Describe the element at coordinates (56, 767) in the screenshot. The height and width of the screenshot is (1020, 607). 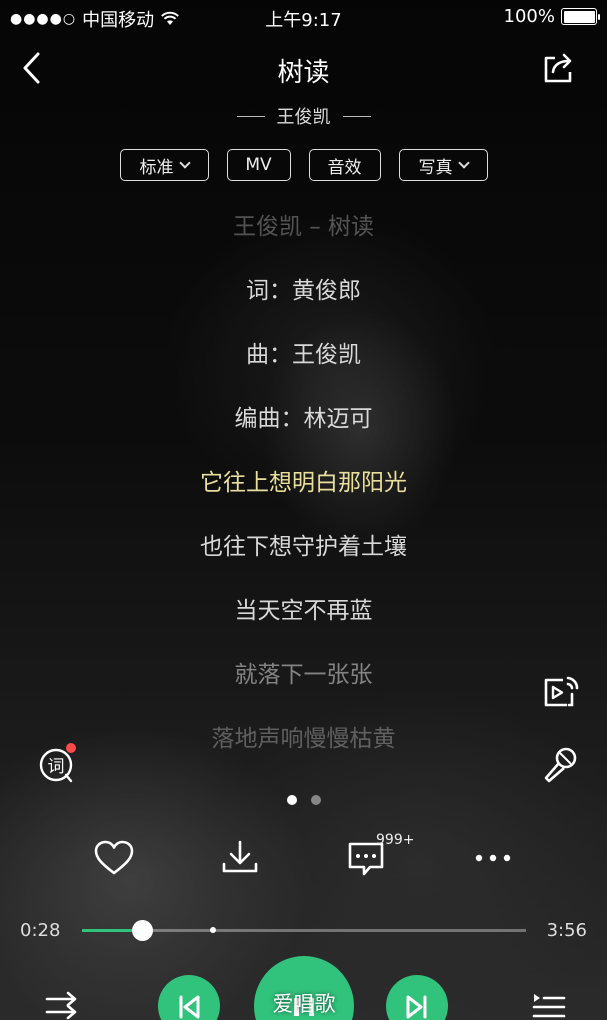
I see `lyric-button-label: 词` at that location.